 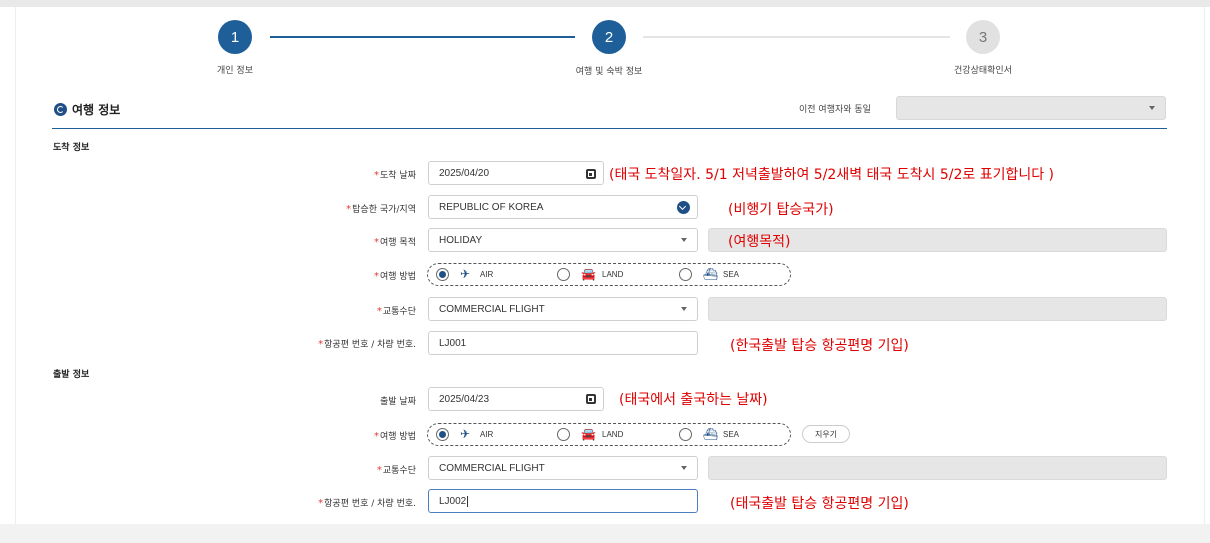 I want to click on country-note: (비행기 탑승국가), so click(x=781, y=210).